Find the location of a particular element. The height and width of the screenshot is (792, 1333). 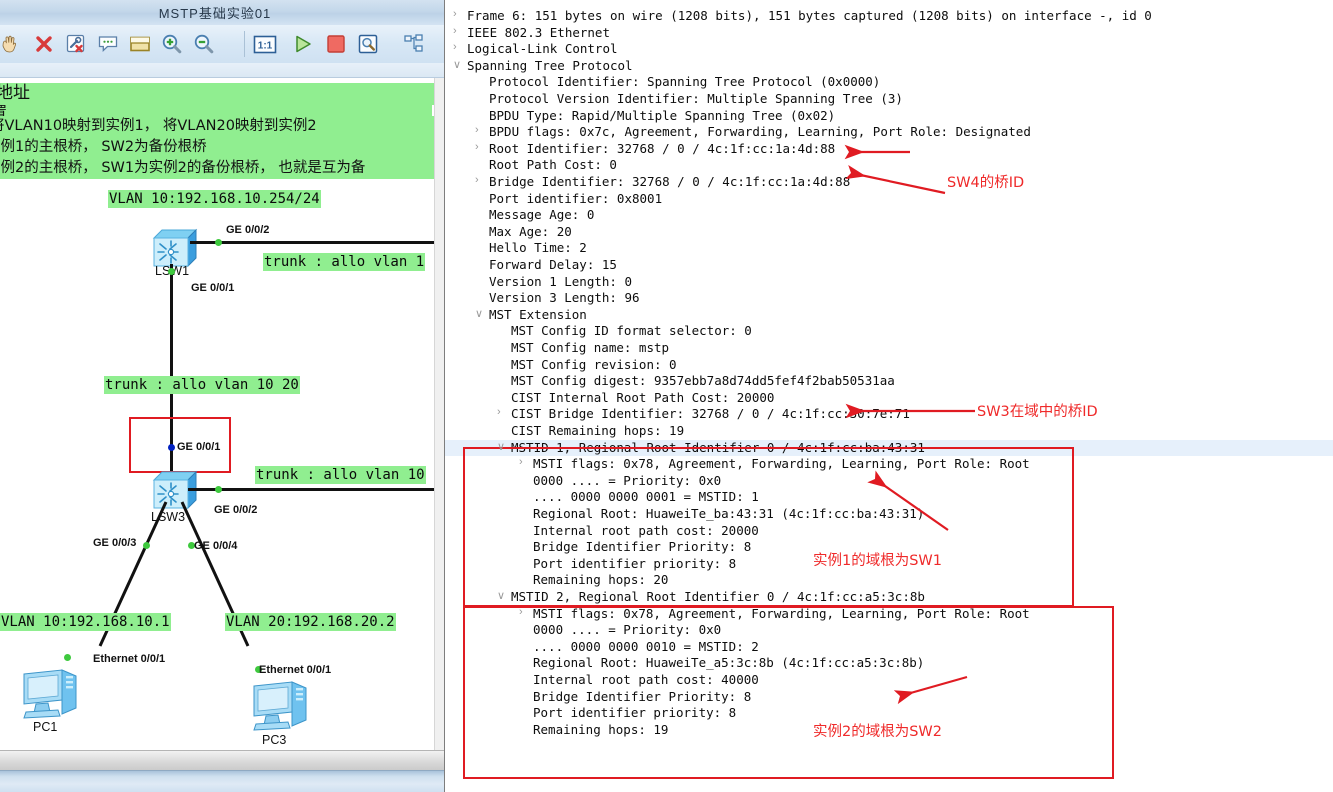

annotation-instance2-regional-root: 实例2的域根为SW2 is located at coordinates (877, 732).